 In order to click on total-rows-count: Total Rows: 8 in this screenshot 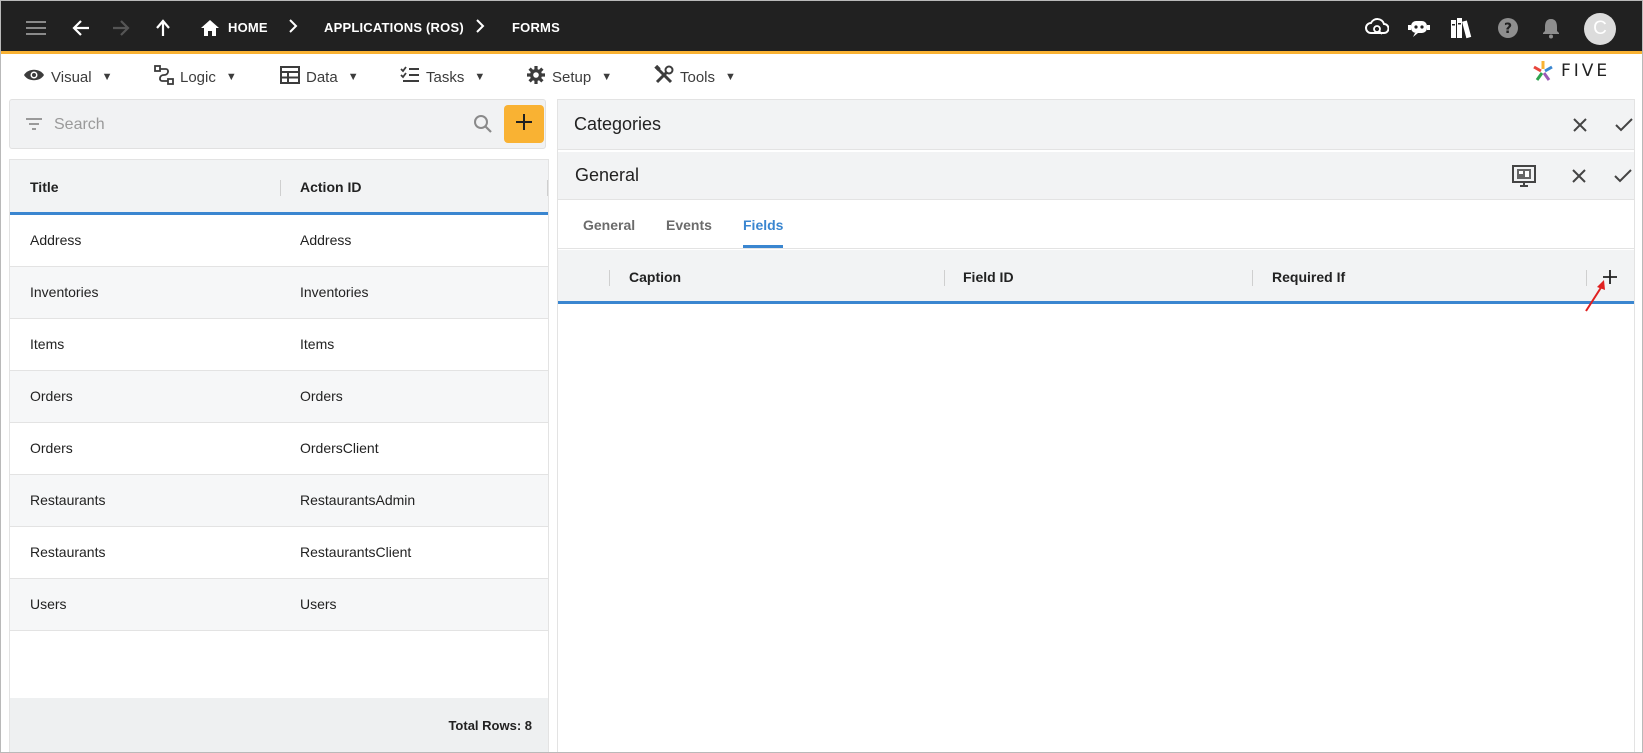, I will do `click(490, 725)`.